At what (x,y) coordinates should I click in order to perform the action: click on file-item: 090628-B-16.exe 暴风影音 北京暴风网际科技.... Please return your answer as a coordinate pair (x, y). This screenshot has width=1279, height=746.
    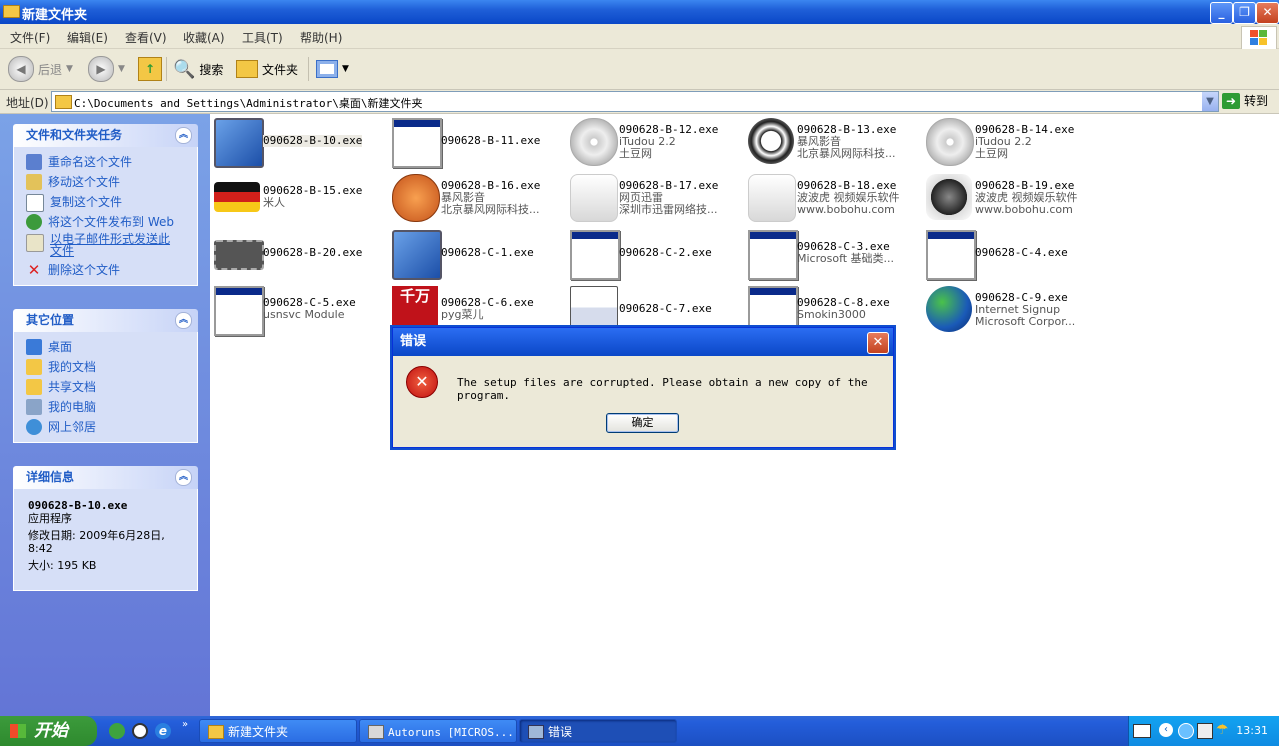
    Looking at the image, I should click on (475, 198).